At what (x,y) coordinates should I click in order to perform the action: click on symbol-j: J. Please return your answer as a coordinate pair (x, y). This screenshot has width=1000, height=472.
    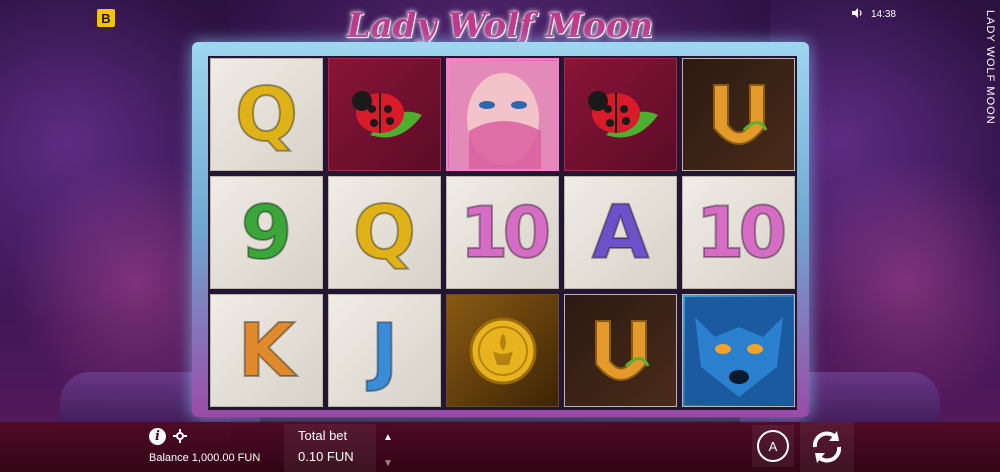
    Looking at the image, I should click on (385, 350).